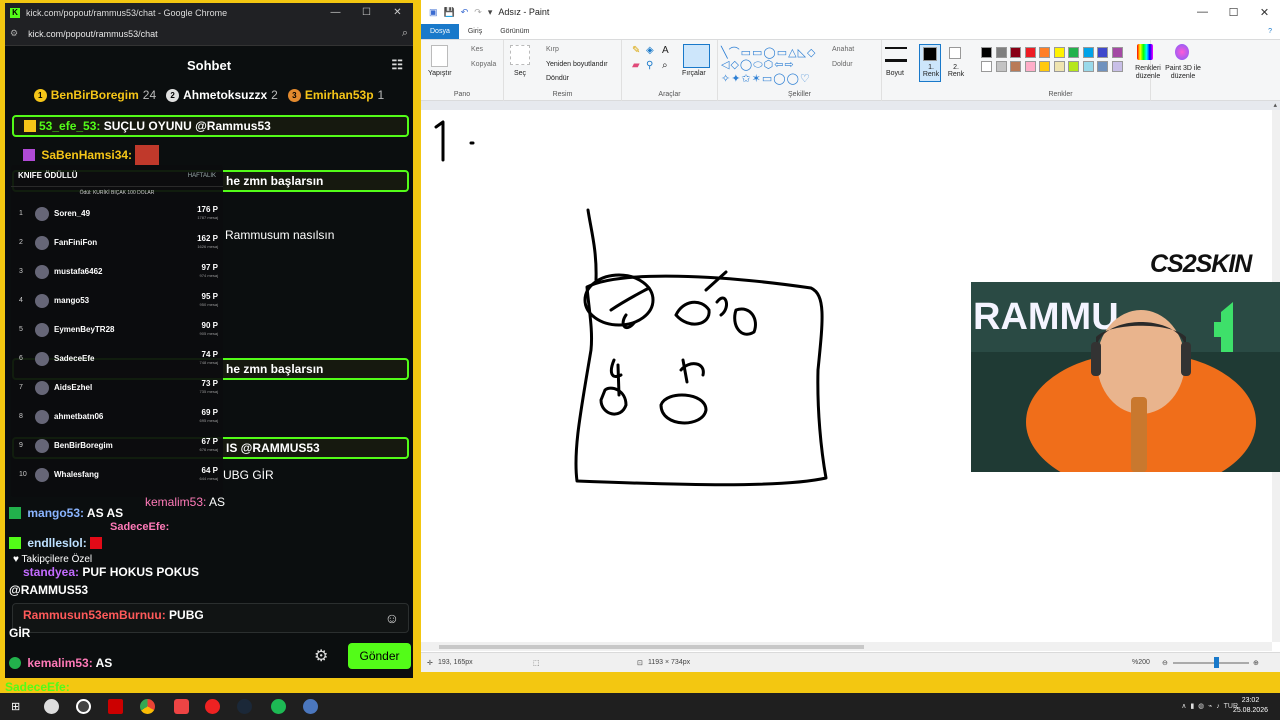 The width and height of the screenshot is (1280, 720). I want to click on spotify-icon, so click(278, 706).